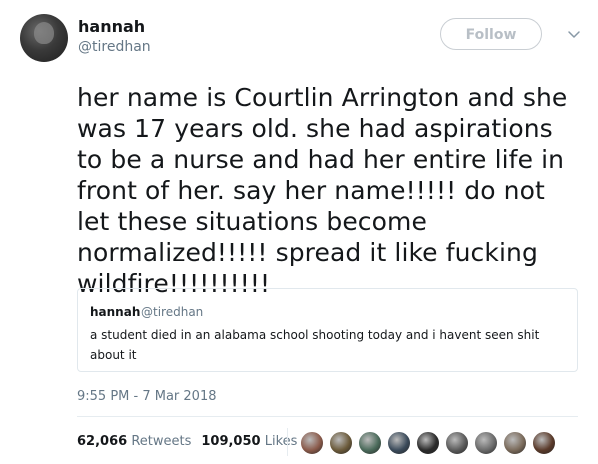 Image resolution: width=598 pixels, height=464 pixels. Describe the element at coordinates (231, 441) in the screenshot. I see `likes-count: 109,050` at that location.